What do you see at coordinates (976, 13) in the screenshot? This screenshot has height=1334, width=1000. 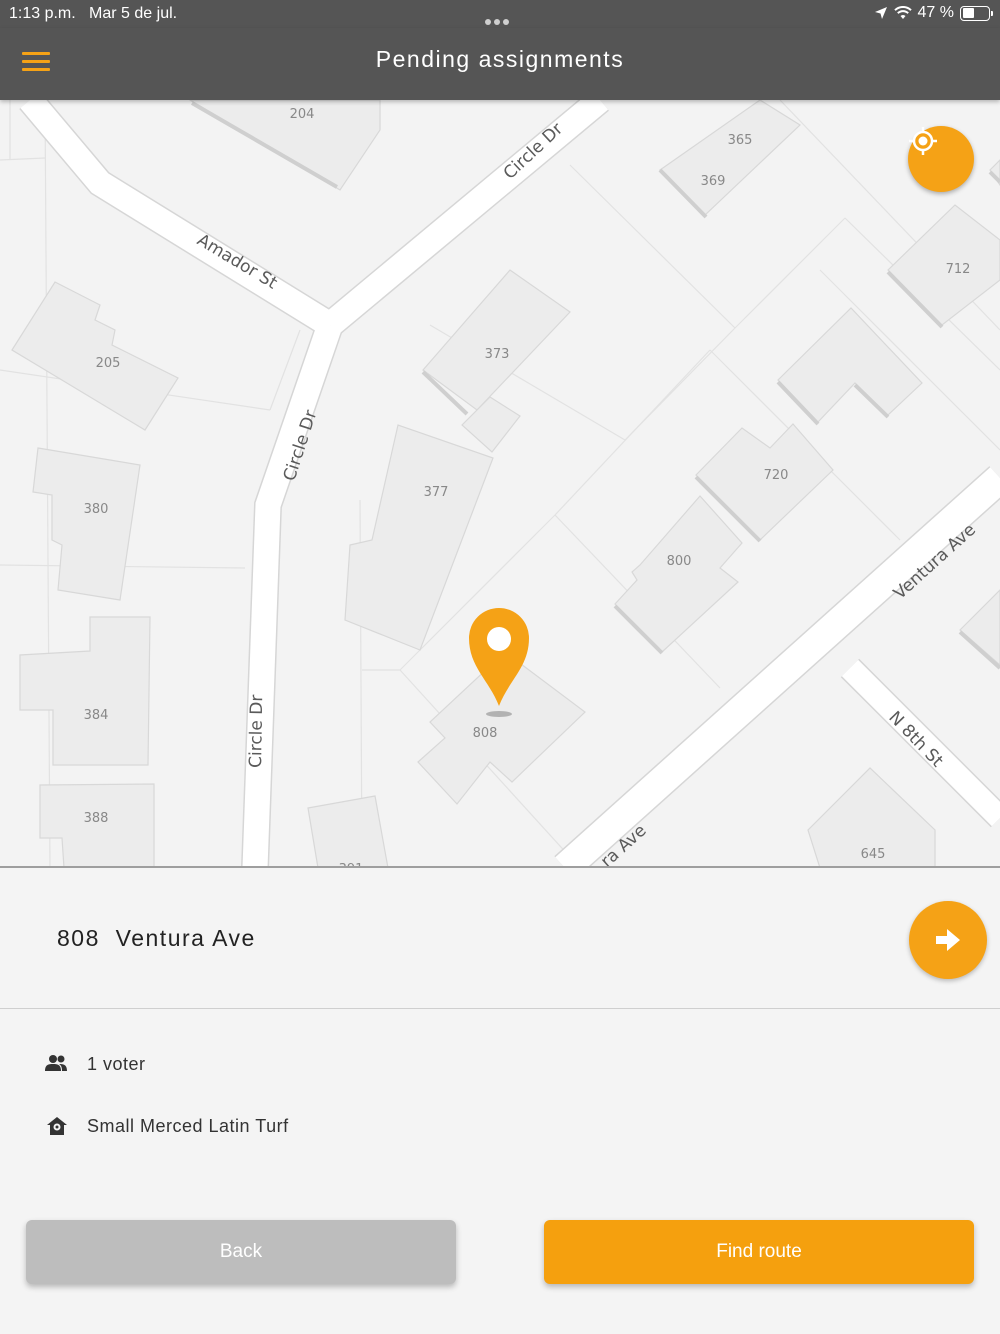 I see `battery-icon` at bounding box center [976, 13].